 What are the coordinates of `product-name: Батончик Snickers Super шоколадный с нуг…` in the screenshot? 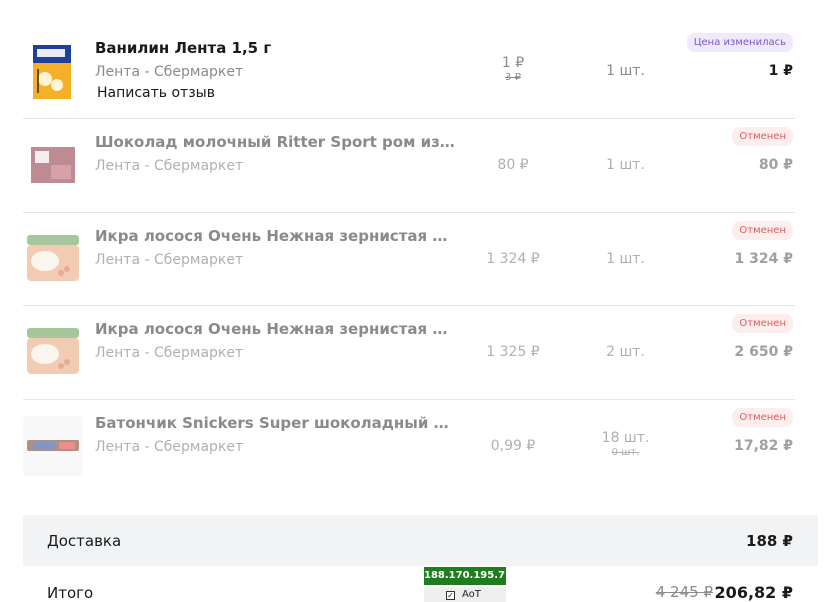 It's located at (275, 423).